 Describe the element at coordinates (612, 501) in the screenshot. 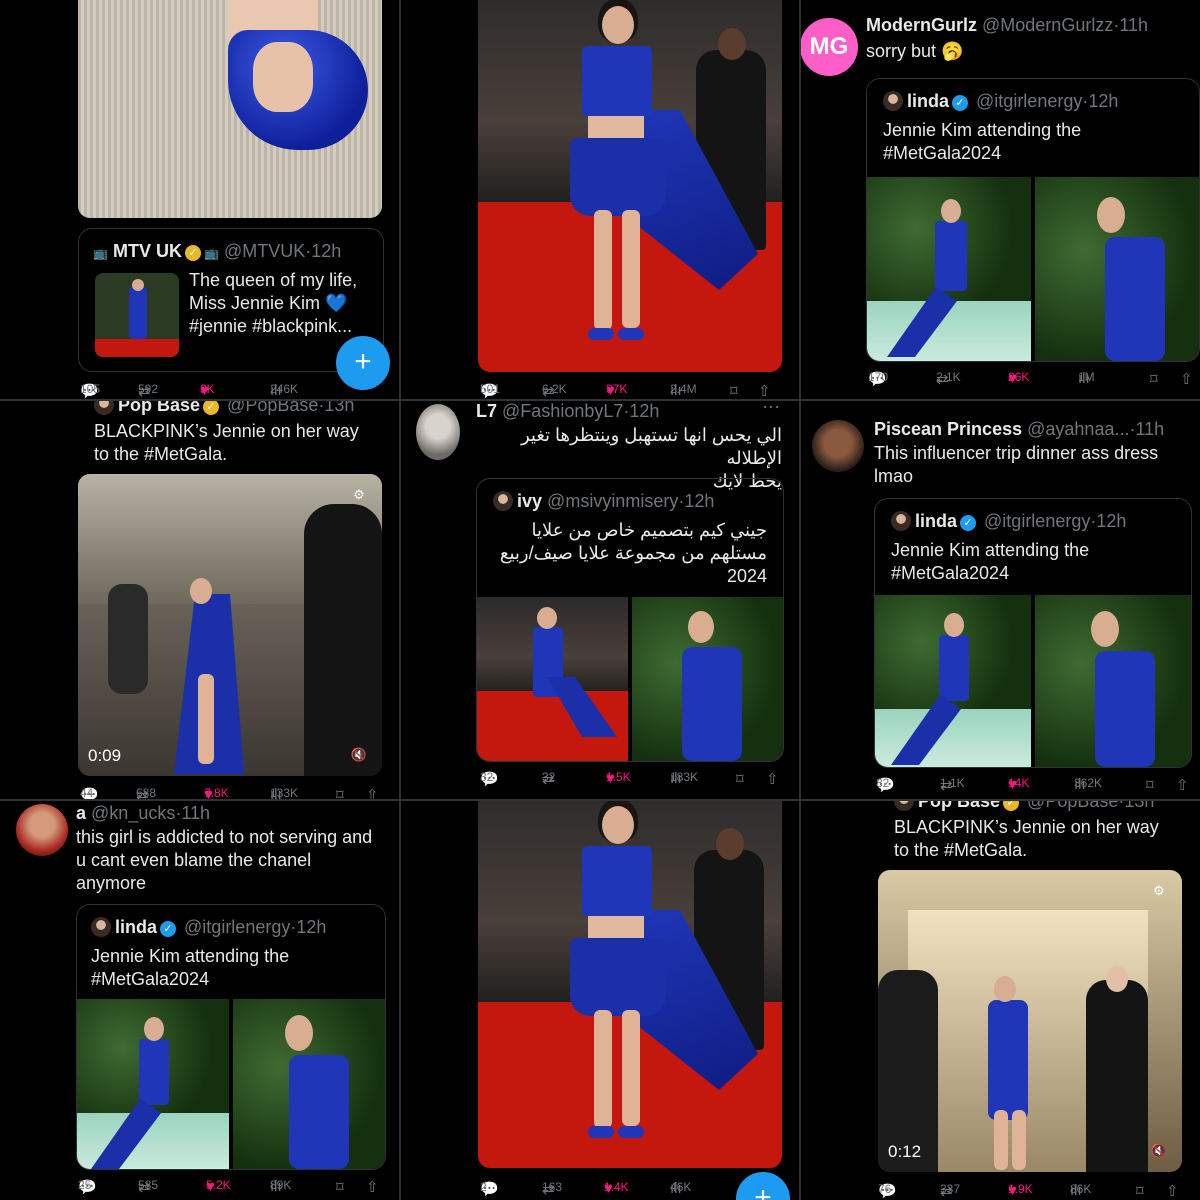

I see `quote-author-handle: @msivyinmisery` at that location.